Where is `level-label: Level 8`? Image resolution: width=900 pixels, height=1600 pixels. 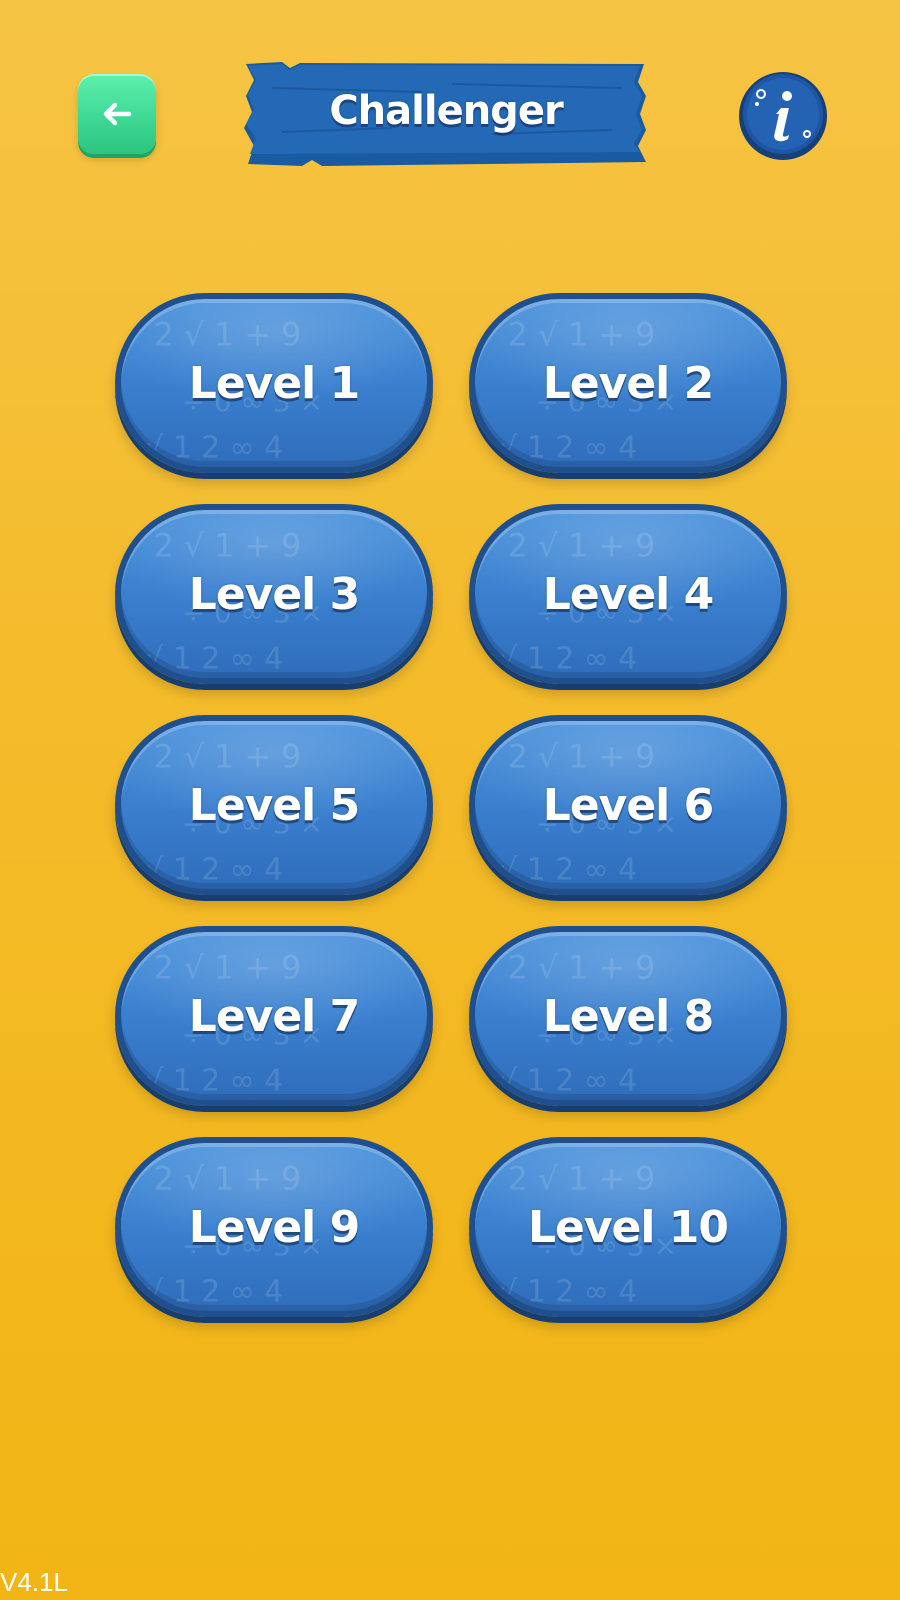 level-label: Level 8 is located at coordinates (628, 1016).